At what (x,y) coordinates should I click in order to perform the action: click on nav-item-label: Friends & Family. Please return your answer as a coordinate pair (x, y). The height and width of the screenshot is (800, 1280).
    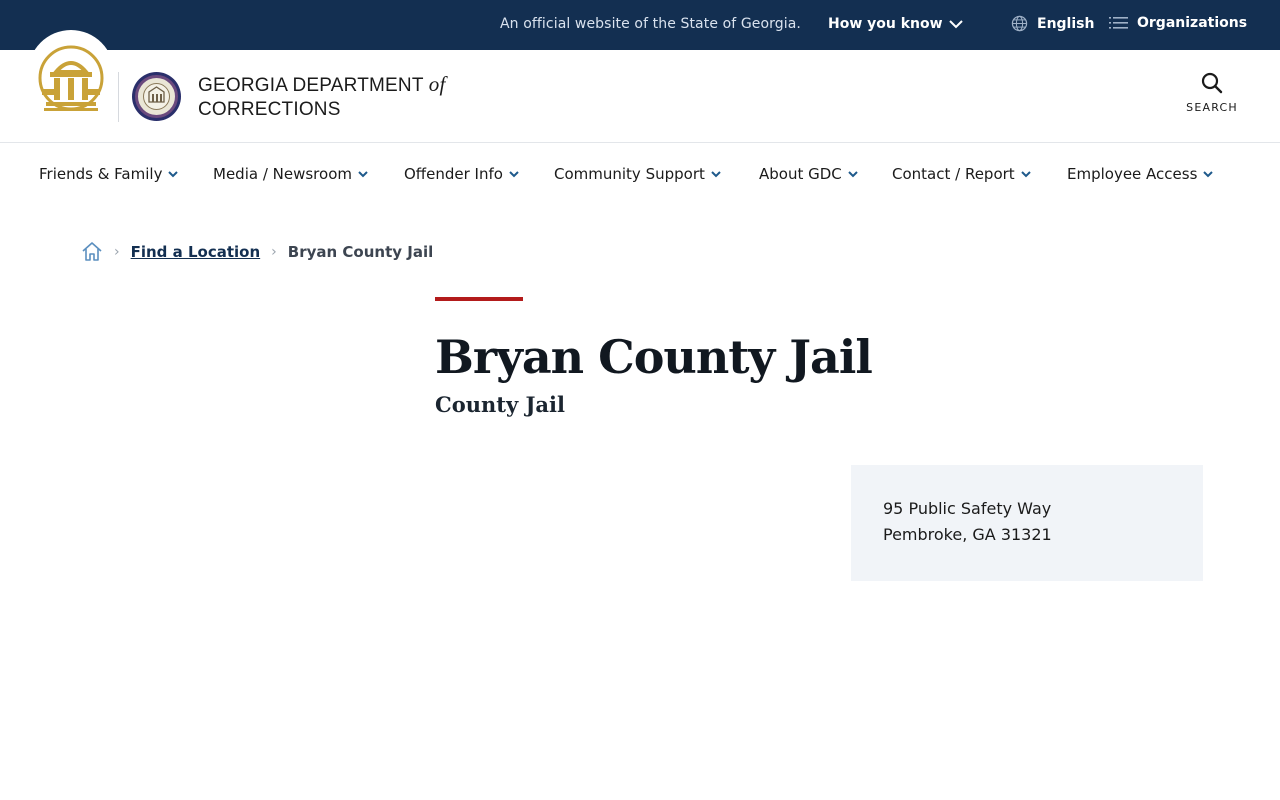
    Looking at the image, I should click on (101, 174).